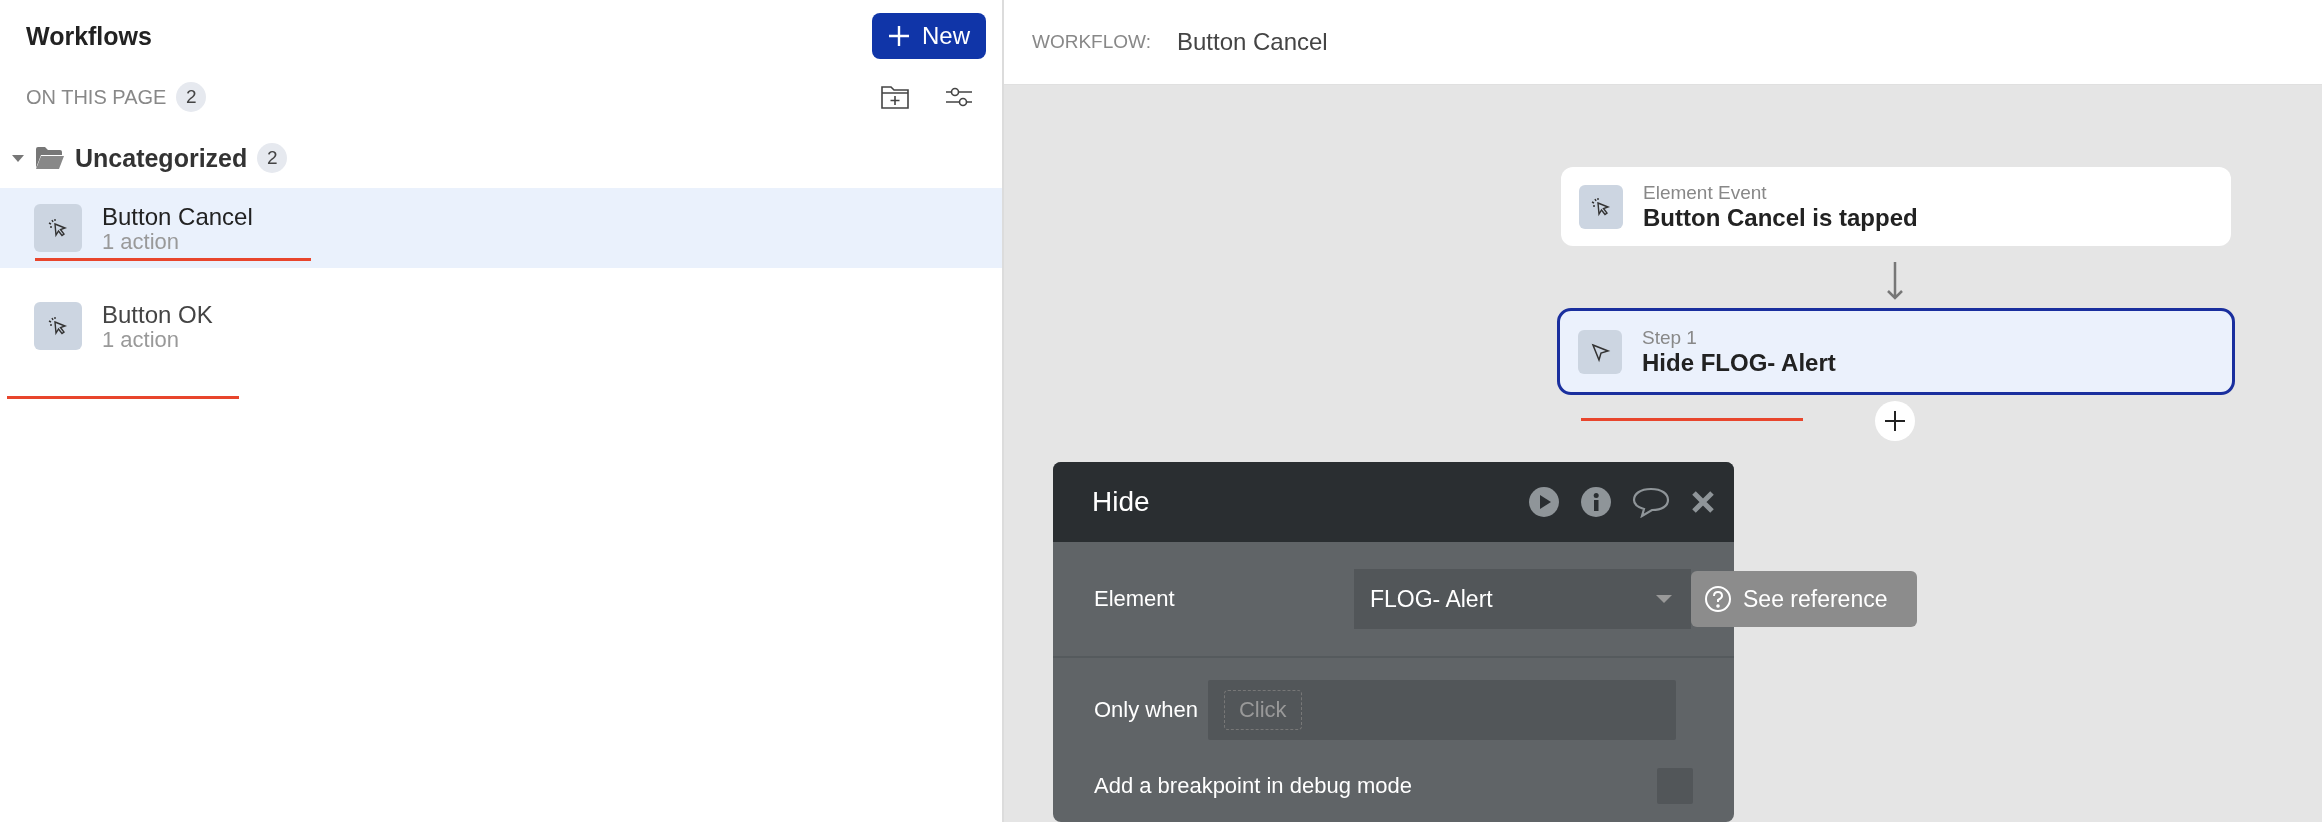 The height and width of the screenshot is (822, 2322). What do you see at coordinates (1522, 599) in the screenshot?
I see `element-dropdown: FLOG- Alert` at bounding box center [1522, 599].